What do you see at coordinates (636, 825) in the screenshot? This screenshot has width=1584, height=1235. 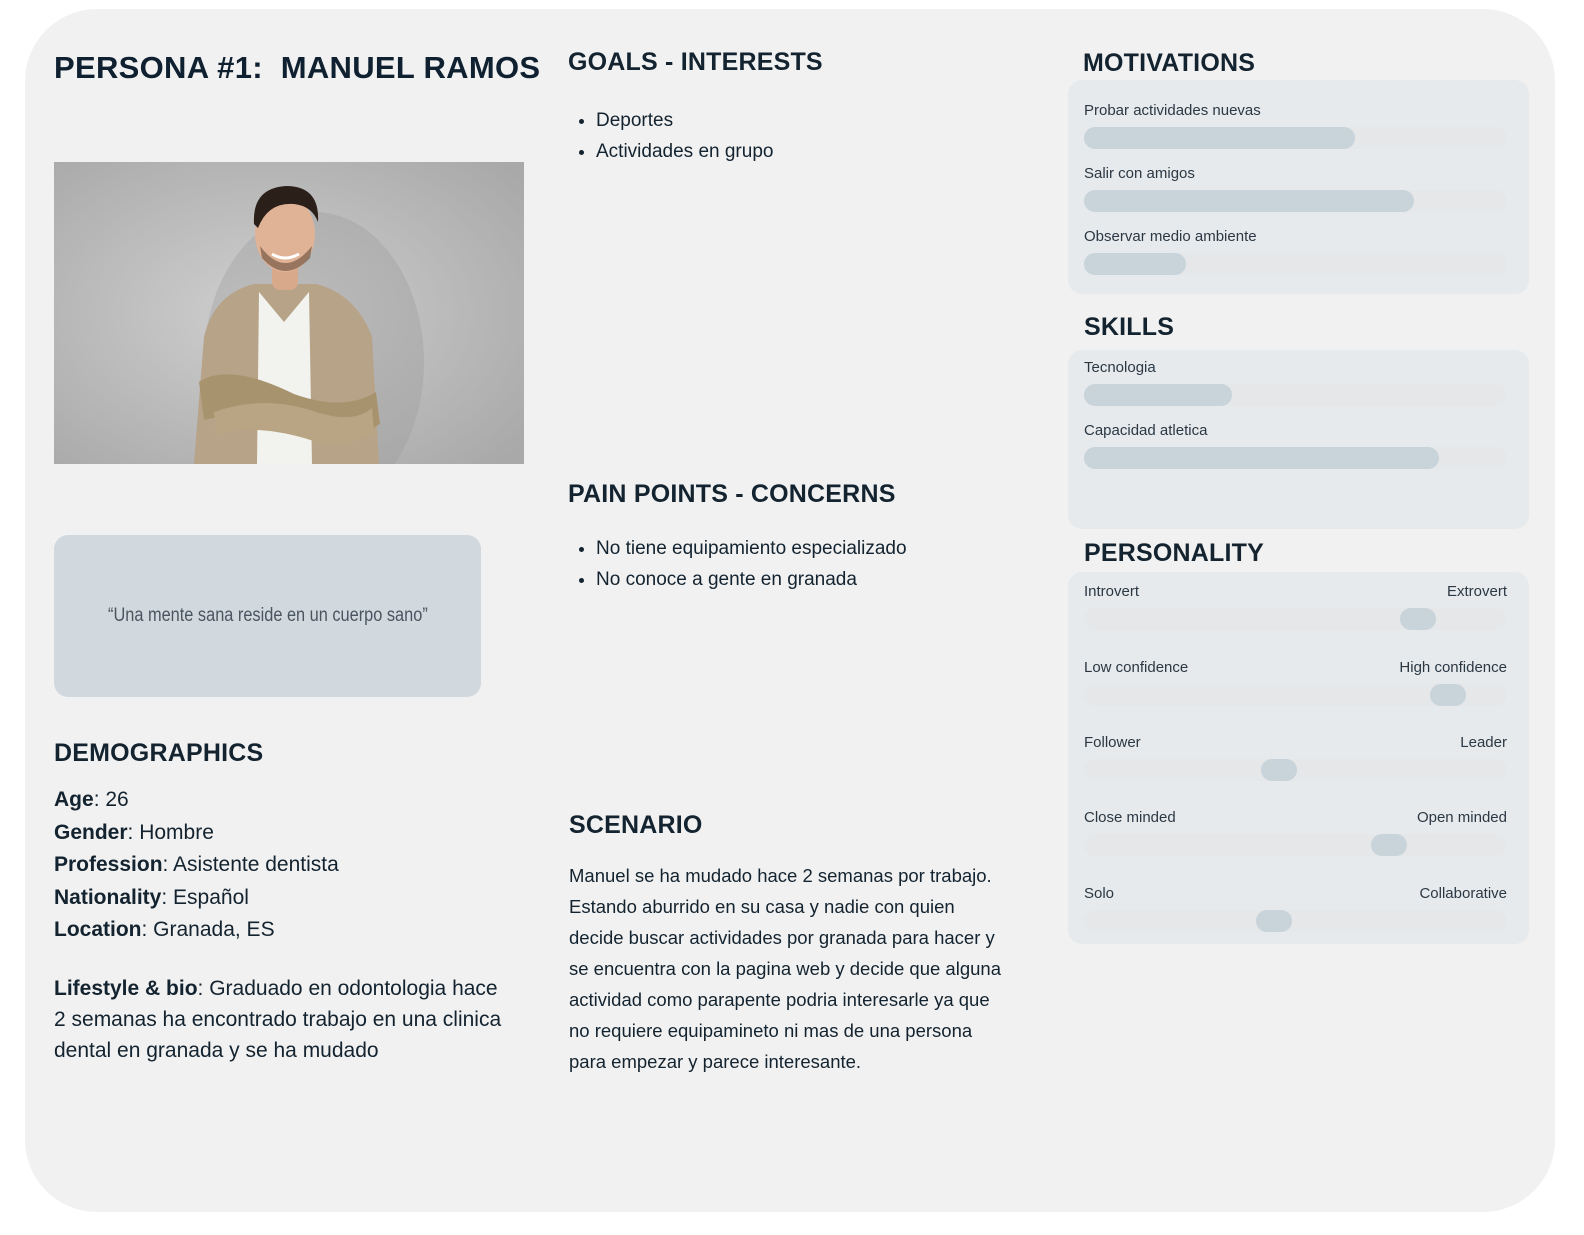 I see `scenario-heading: SCENARIO` at bounding box center [636, 825].